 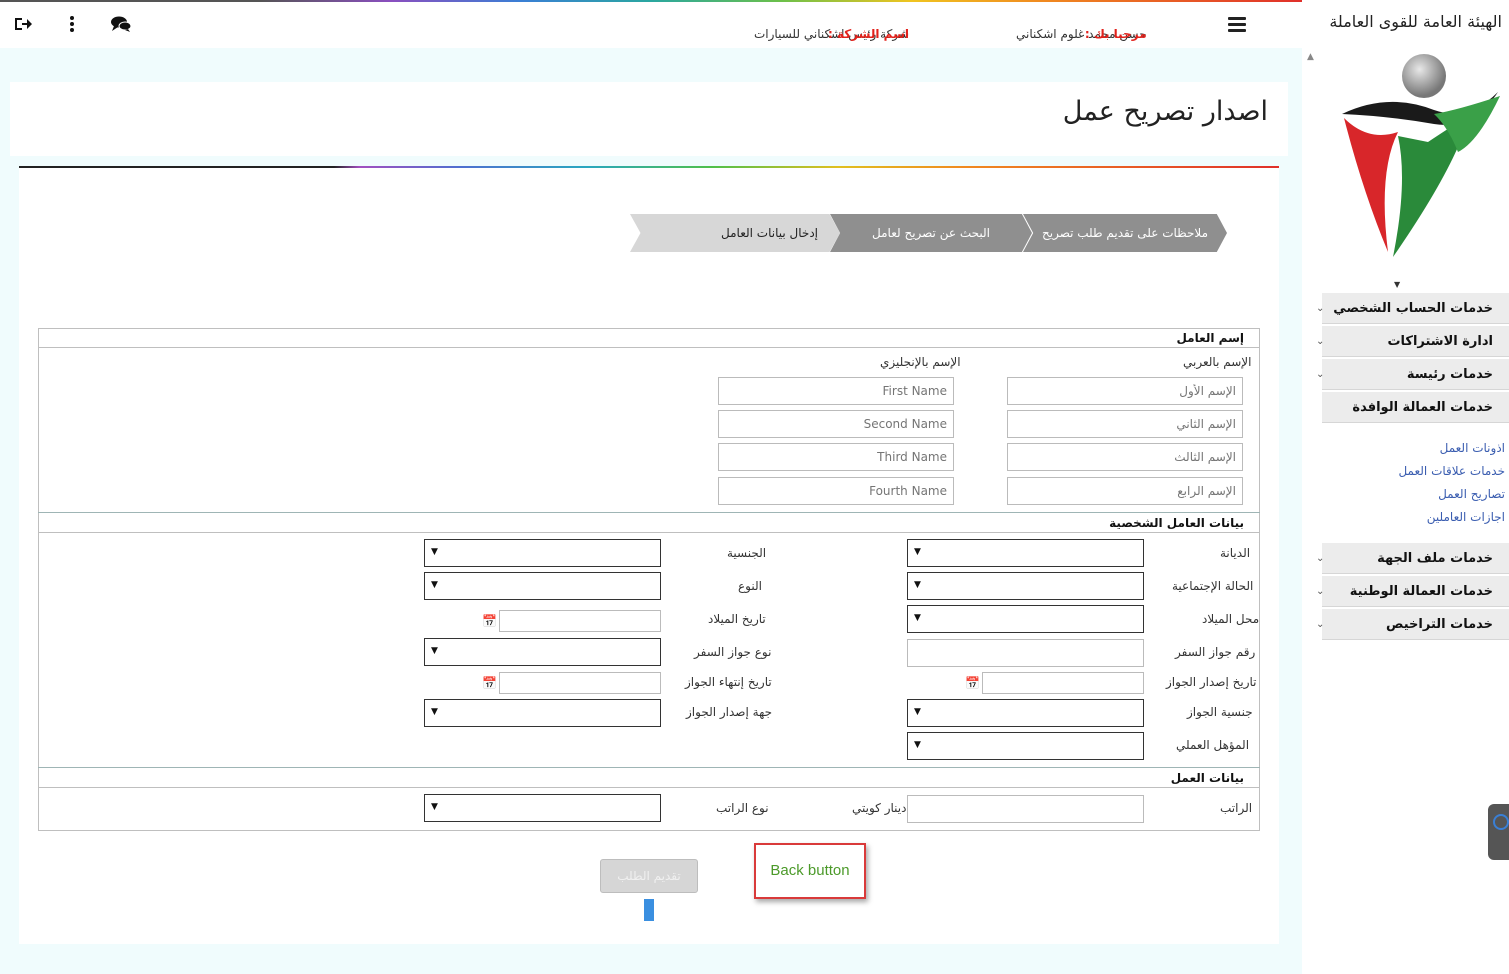 What do you see at coordinates (1125, 233) in the screenshot?
I see `wizard-step-notes: ملاحظات على تقديم طلب تصريح` at bounding box center [1125, 233].